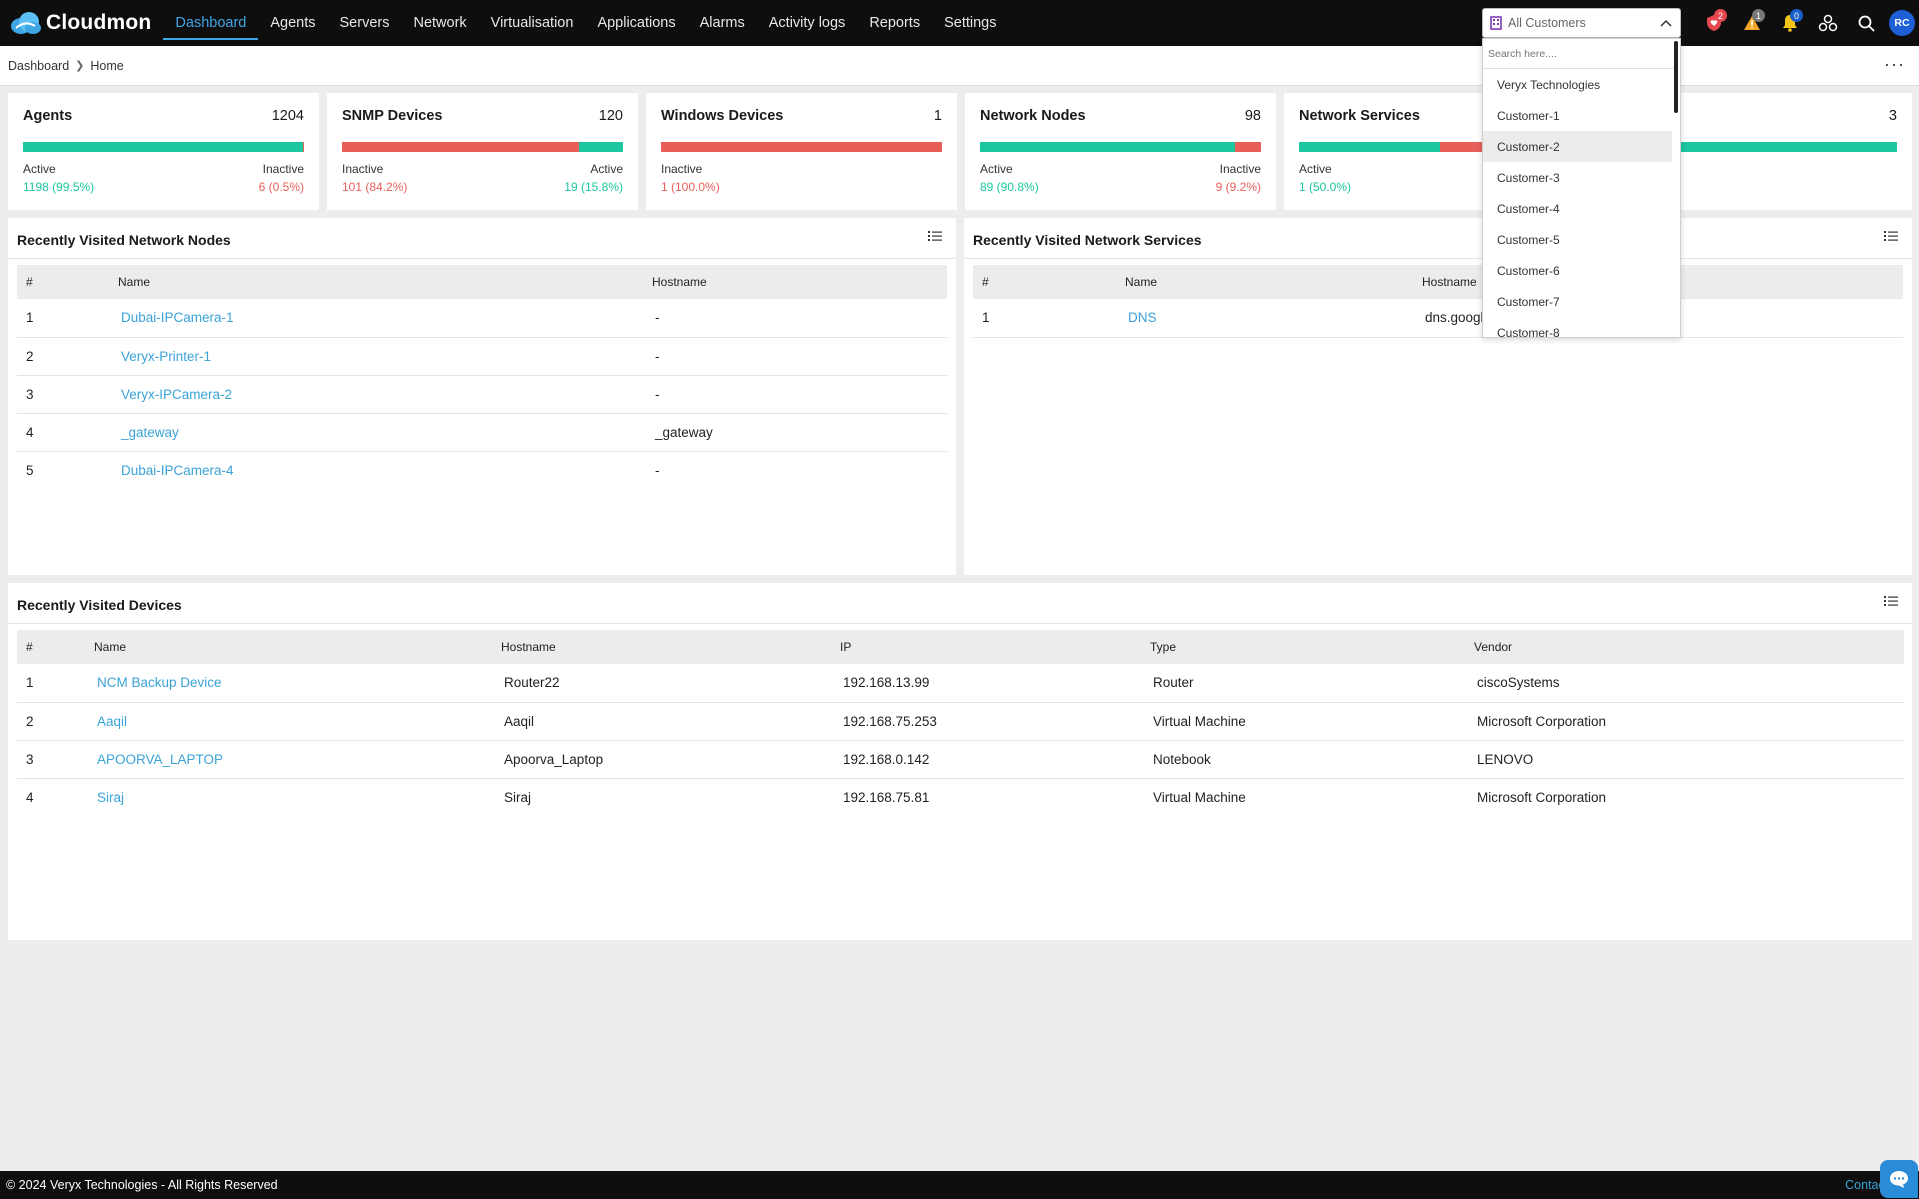 The height and width of the screenshot is (1199, 1919). What do you see at coordinates (1182, 759) in the screenshot?
I see `device-type-text: Notebook` at bounding box center [1182, 759].